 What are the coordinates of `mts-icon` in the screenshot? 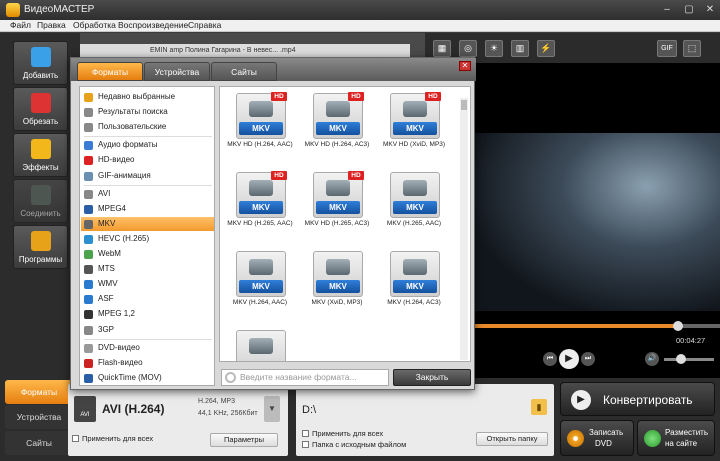 It's located at (88, 270).